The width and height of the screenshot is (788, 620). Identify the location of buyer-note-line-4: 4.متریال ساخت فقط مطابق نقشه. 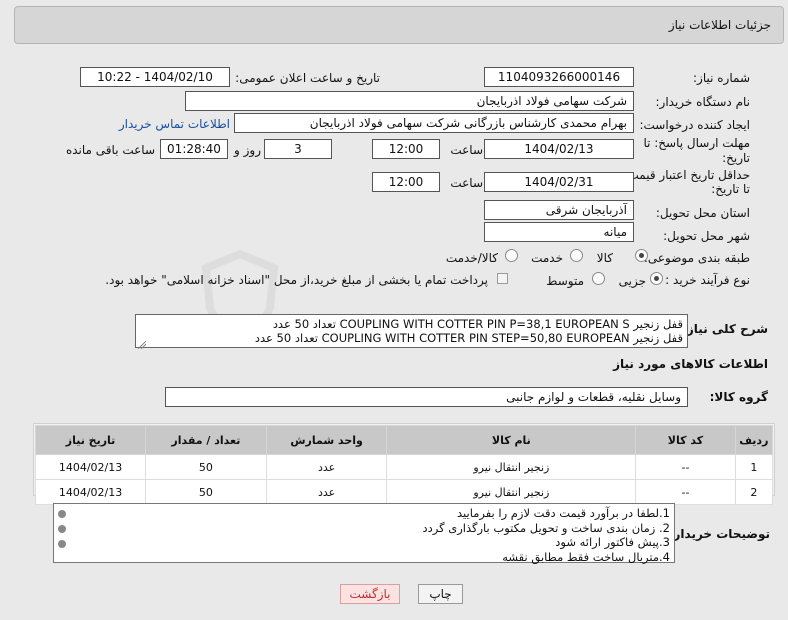
(586, 556).